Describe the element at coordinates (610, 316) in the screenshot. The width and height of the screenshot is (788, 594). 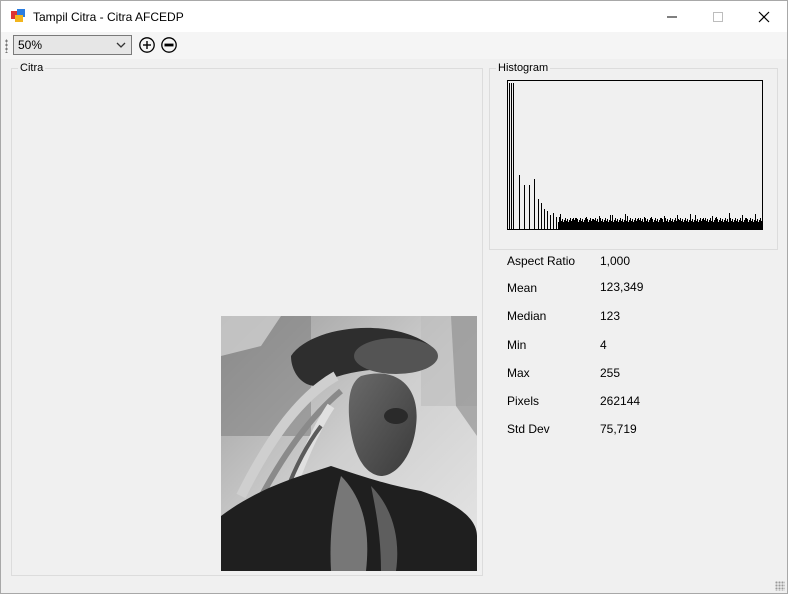
I see `stat-value-median: 123` at that location.